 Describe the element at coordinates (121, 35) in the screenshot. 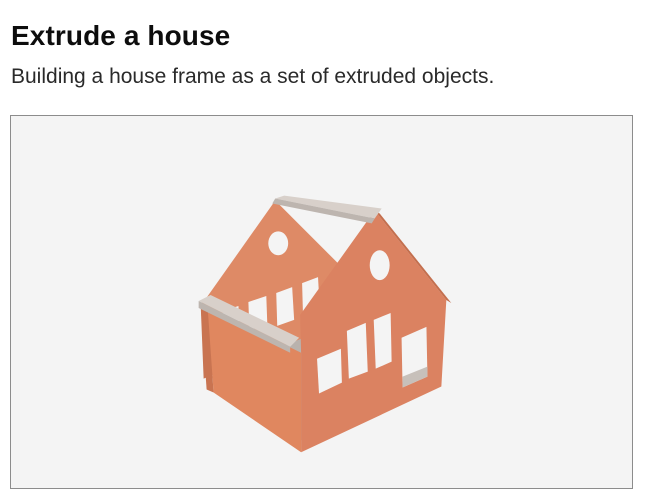

I see `page-title: Extrude a house` at that location.